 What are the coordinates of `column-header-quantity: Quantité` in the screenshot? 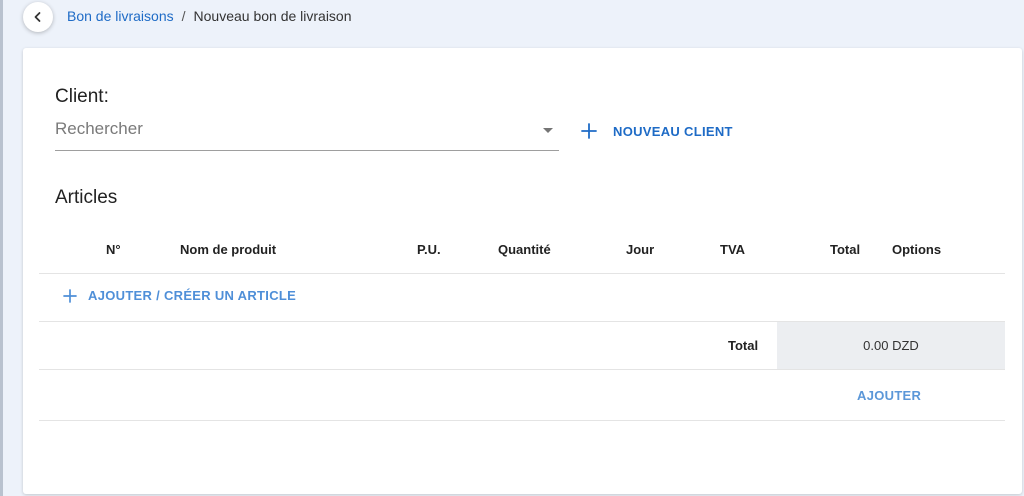 It's located at (524, 249).